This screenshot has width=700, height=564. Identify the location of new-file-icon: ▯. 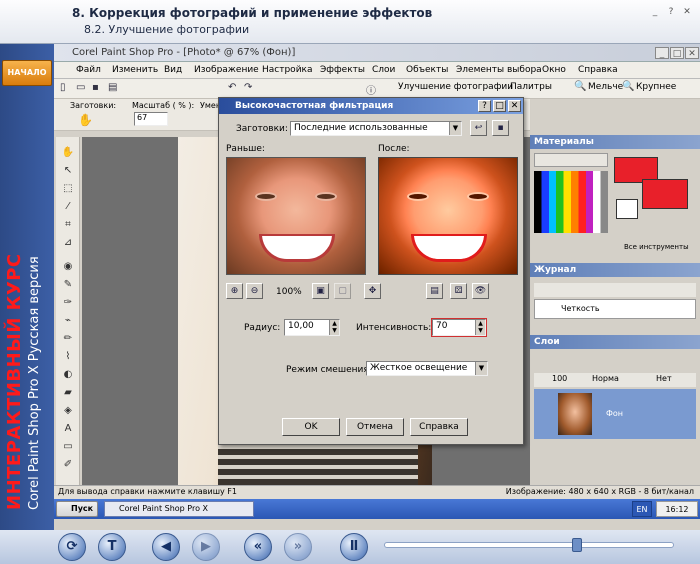
(63, 87).